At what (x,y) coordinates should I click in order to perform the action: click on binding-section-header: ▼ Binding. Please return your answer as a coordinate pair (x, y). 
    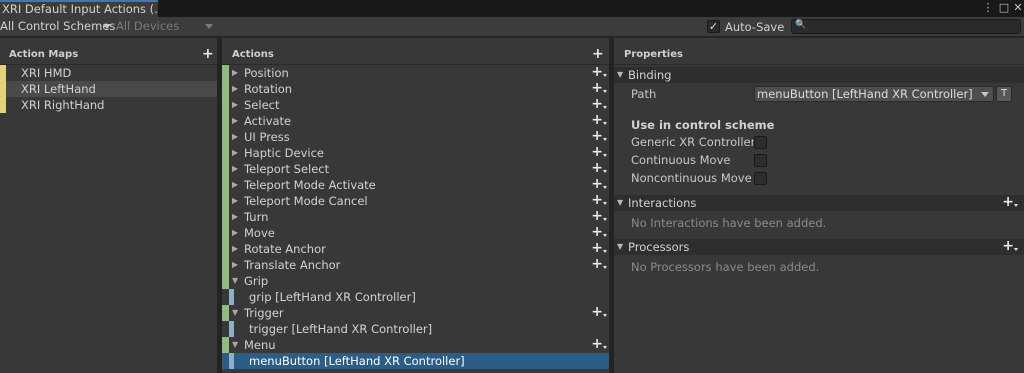
    Looking at the image, I should click on (819, 75).